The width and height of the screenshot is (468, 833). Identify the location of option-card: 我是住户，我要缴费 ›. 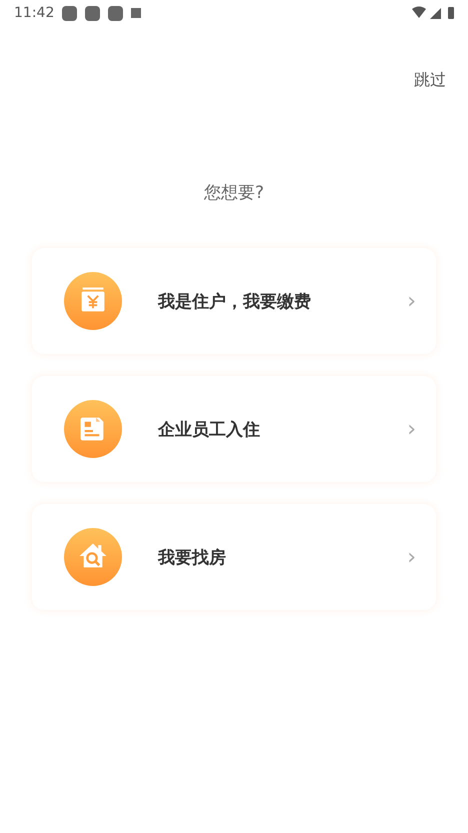
(234, 301).